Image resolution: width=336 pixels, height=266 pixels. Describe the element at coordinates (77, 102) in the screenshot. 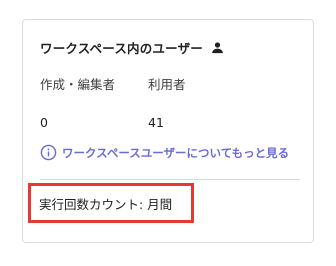

I see `stat-editors: 作成・編集者 0` at that location.